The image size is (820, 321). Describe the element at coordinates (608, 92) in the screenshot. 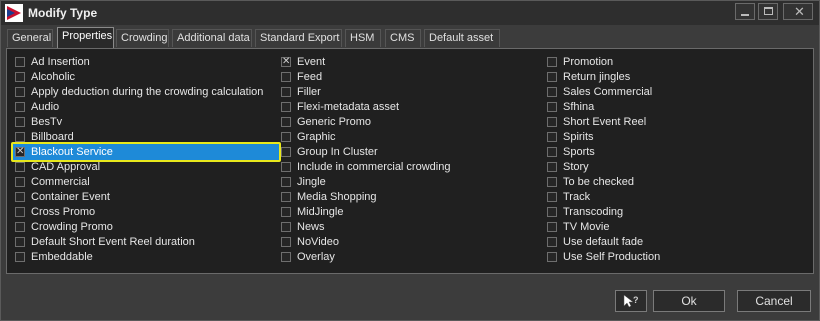

I see `checkbox-label: Sales Commercial` at that location.